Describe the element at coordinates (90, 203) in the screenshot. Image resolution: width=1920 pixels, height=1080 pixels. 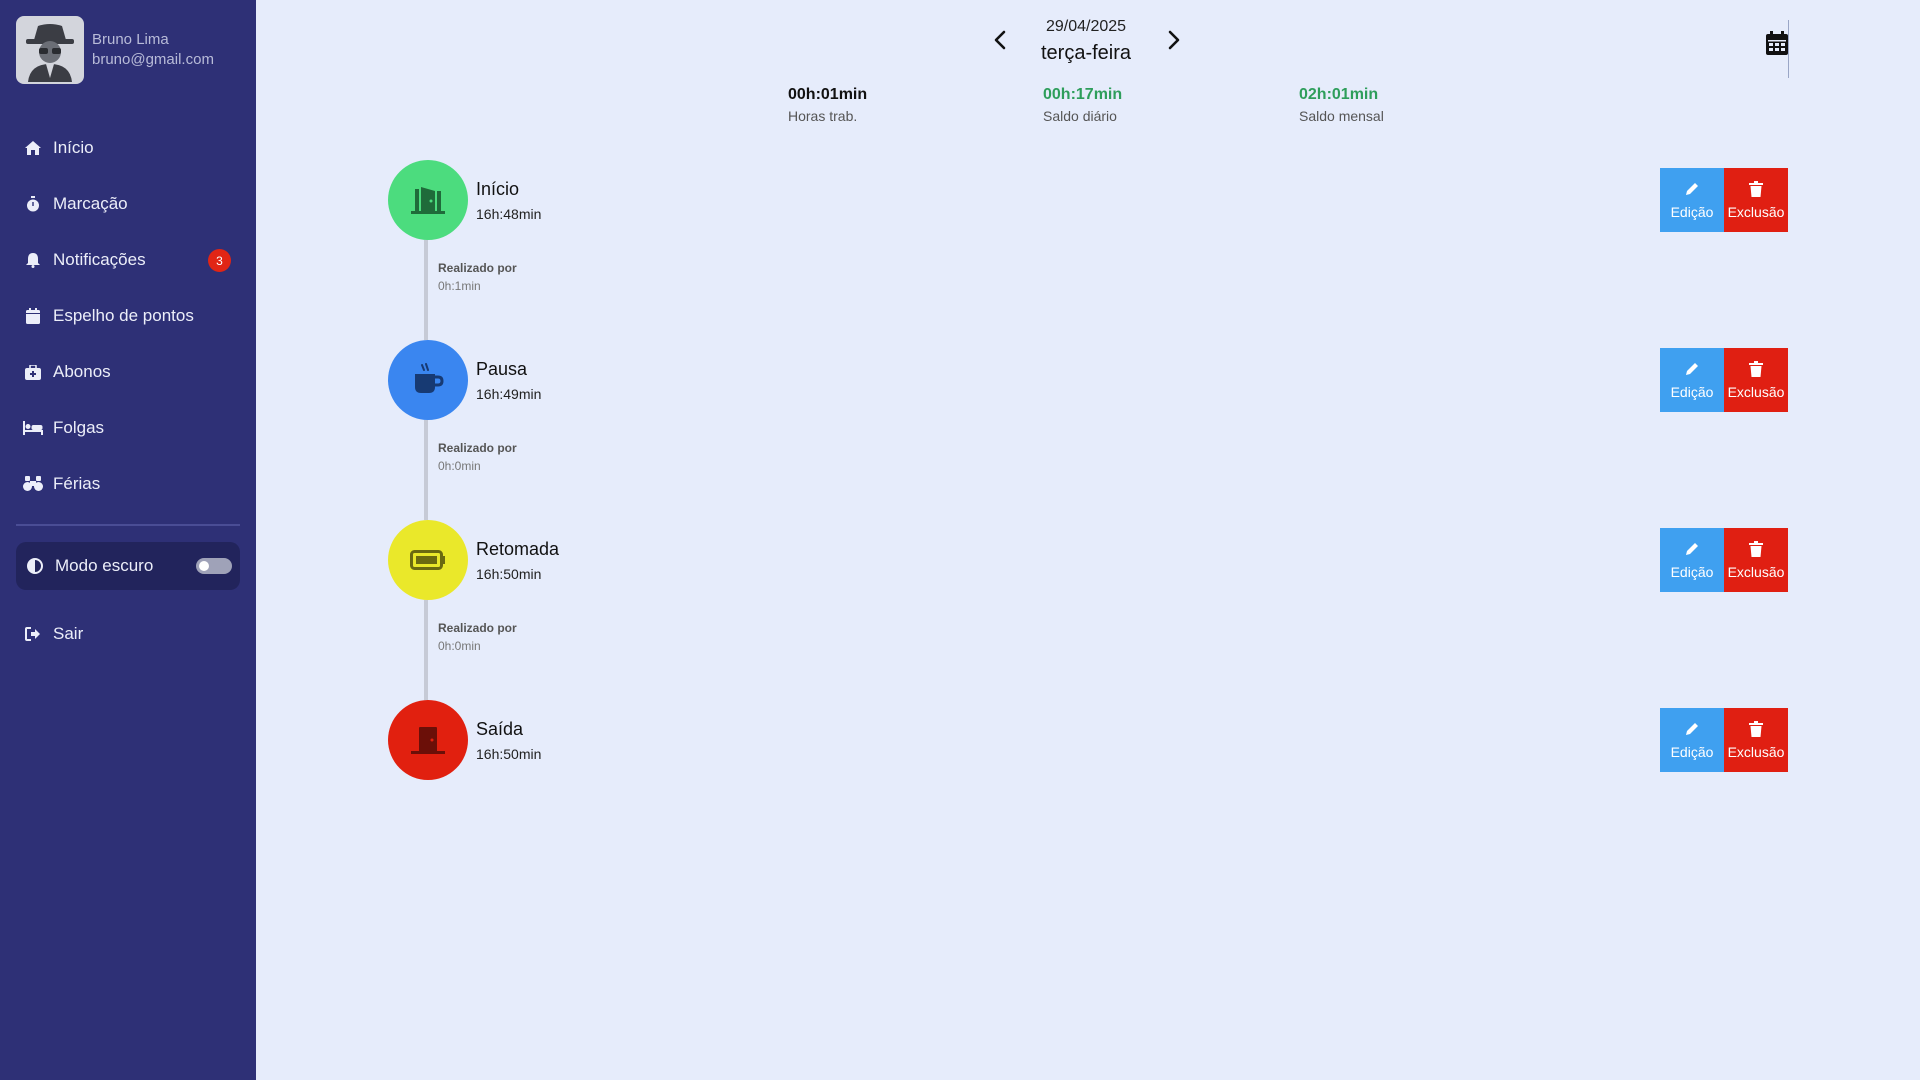
I see `nav-item-label: Marcação` at that location.